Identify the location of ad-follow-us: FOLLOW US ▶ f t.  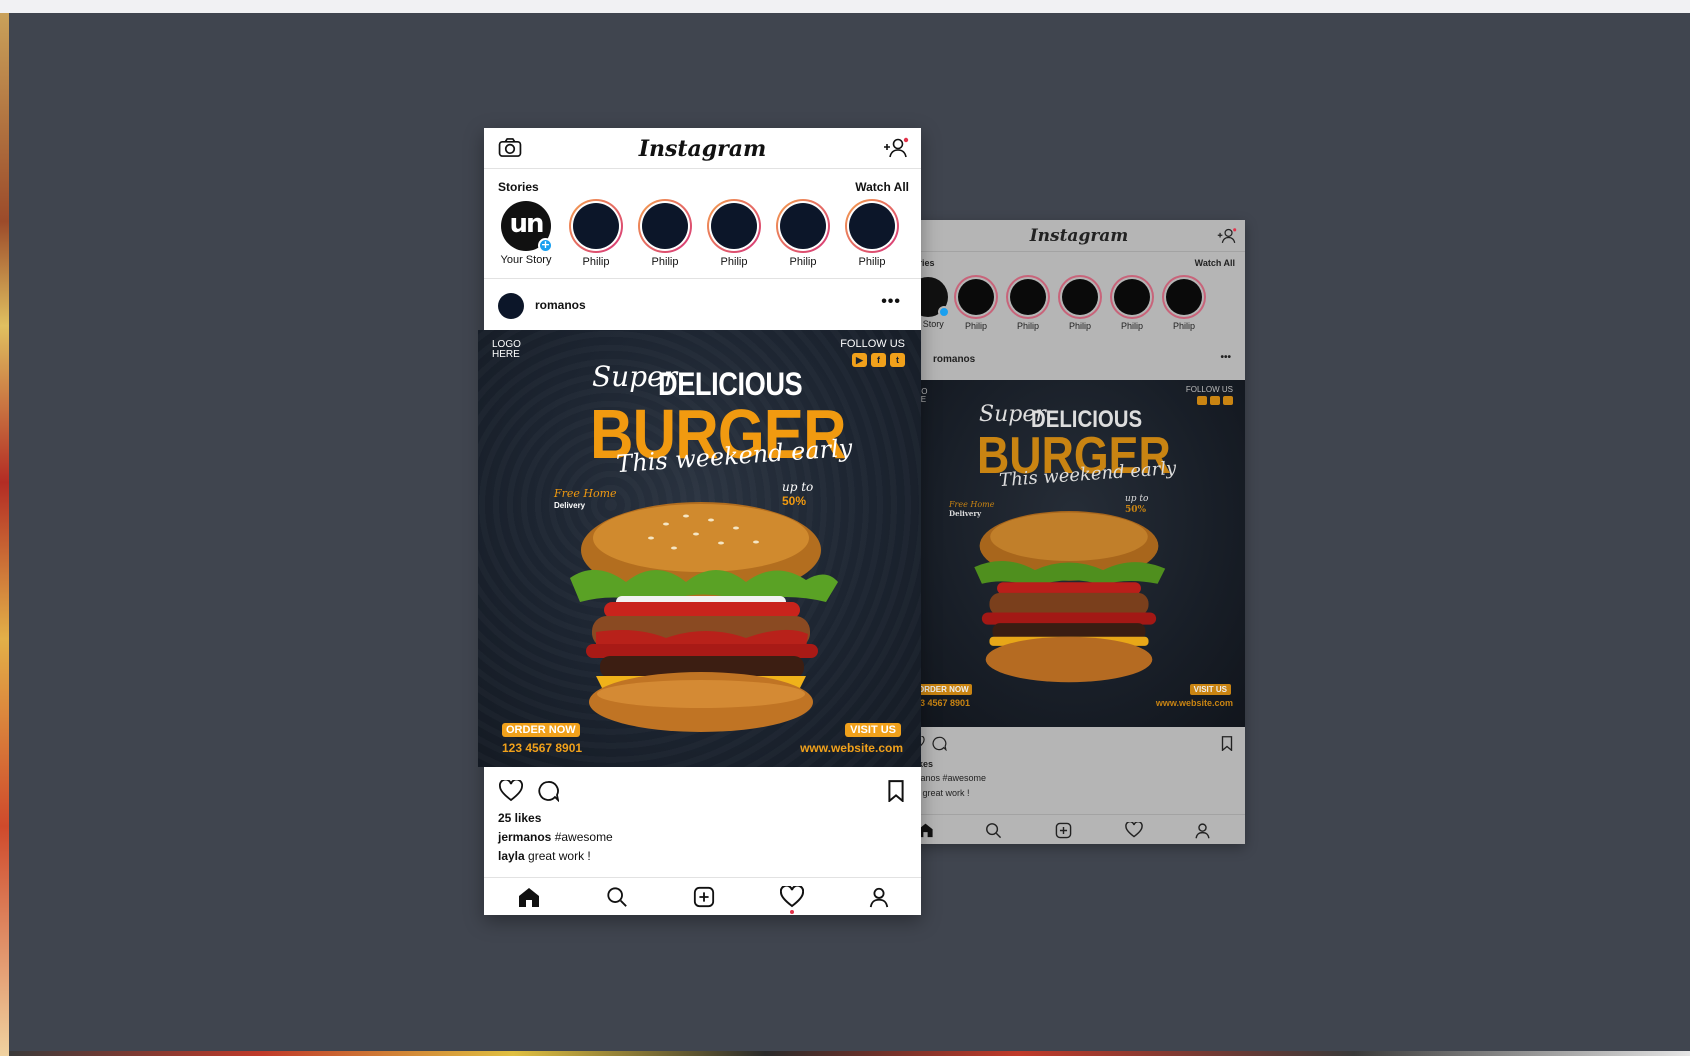
(872, 352).